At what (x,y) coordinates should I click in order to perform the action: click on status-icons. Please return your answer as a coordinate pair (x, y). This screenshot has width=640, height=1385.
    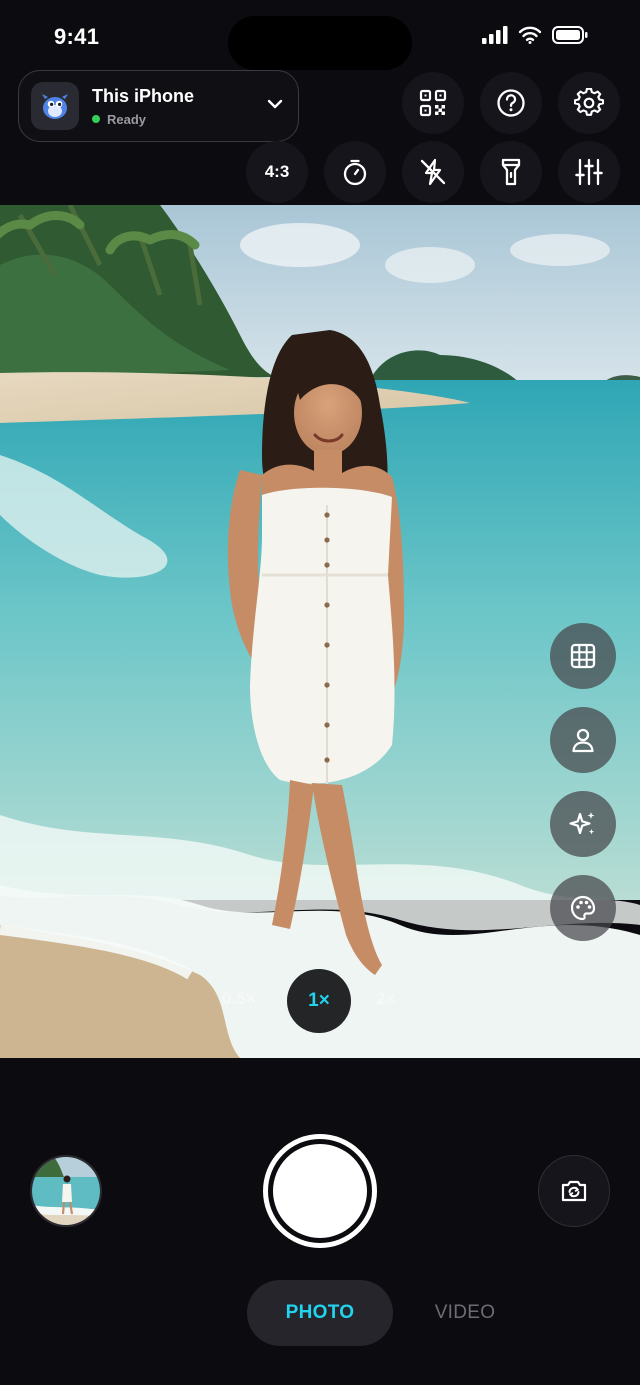
    Looking at the image, I should click on (535, 35).